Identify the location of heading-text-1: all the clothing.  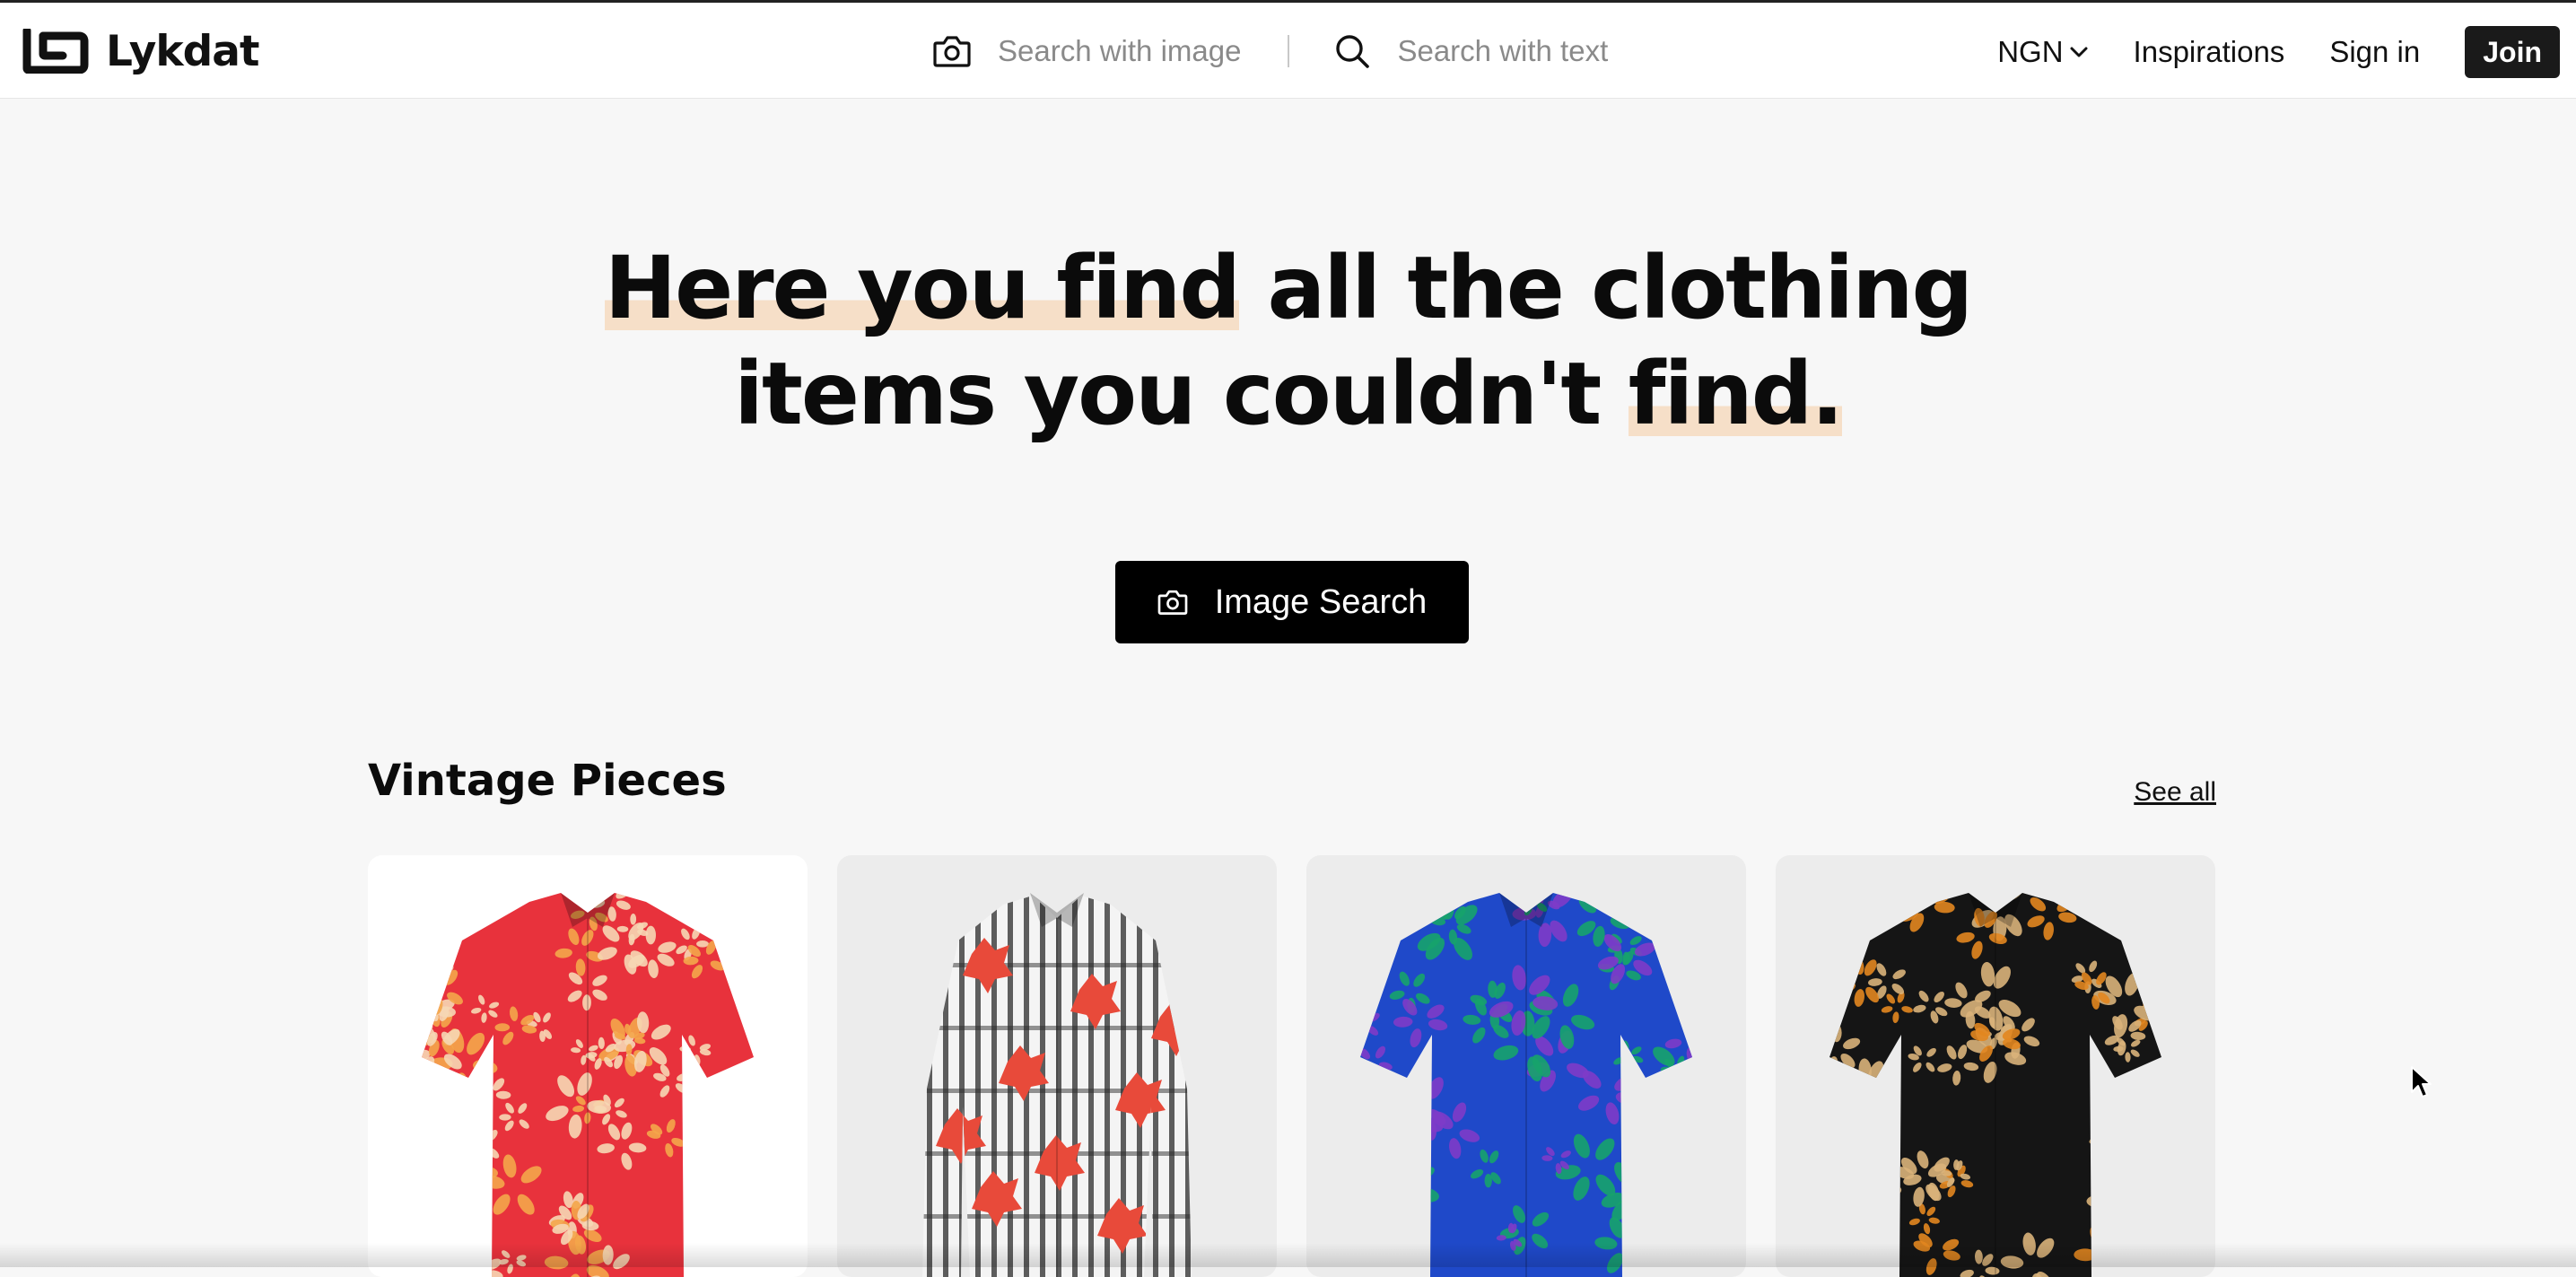
(1606, 288).